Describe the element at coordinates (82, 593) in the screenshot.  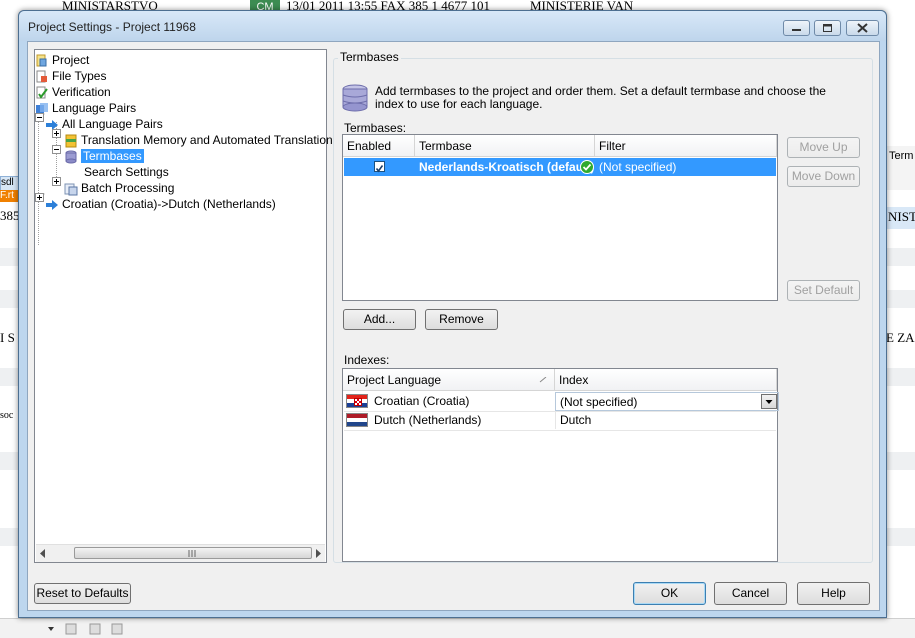
I see `reset-to-defaults-button: Reset to Defaults` at that location.